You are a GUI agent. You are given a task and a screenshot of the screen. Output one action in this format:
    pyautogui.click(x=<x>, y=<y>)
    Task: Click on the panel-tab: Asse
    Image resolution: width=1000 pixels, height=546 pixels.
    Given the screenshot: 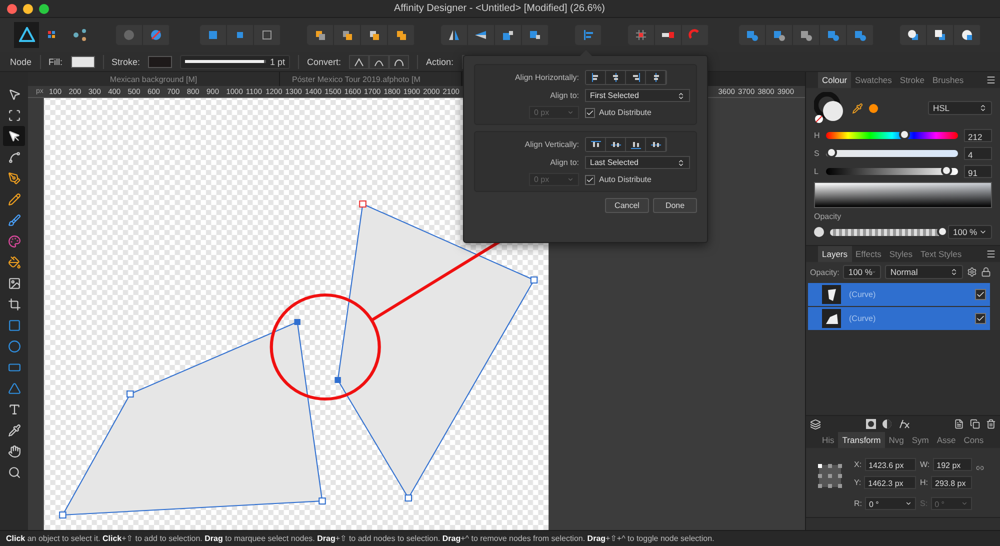 What is the action you would take?
    pyautogui.click(x=946, y=440)
    